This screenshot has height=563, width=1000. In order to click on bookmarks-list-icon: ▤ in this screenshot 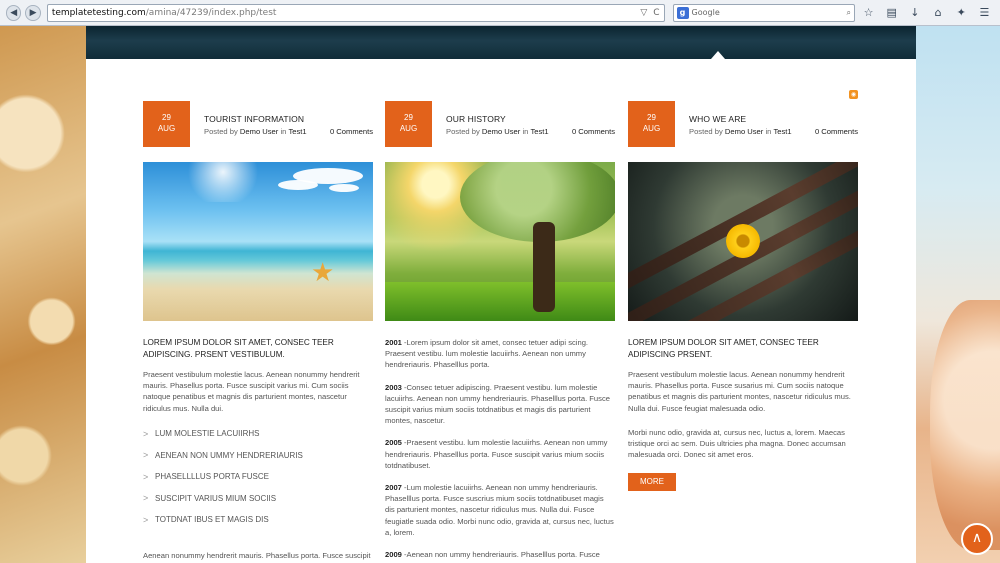, I will do `click(891, 12)`.